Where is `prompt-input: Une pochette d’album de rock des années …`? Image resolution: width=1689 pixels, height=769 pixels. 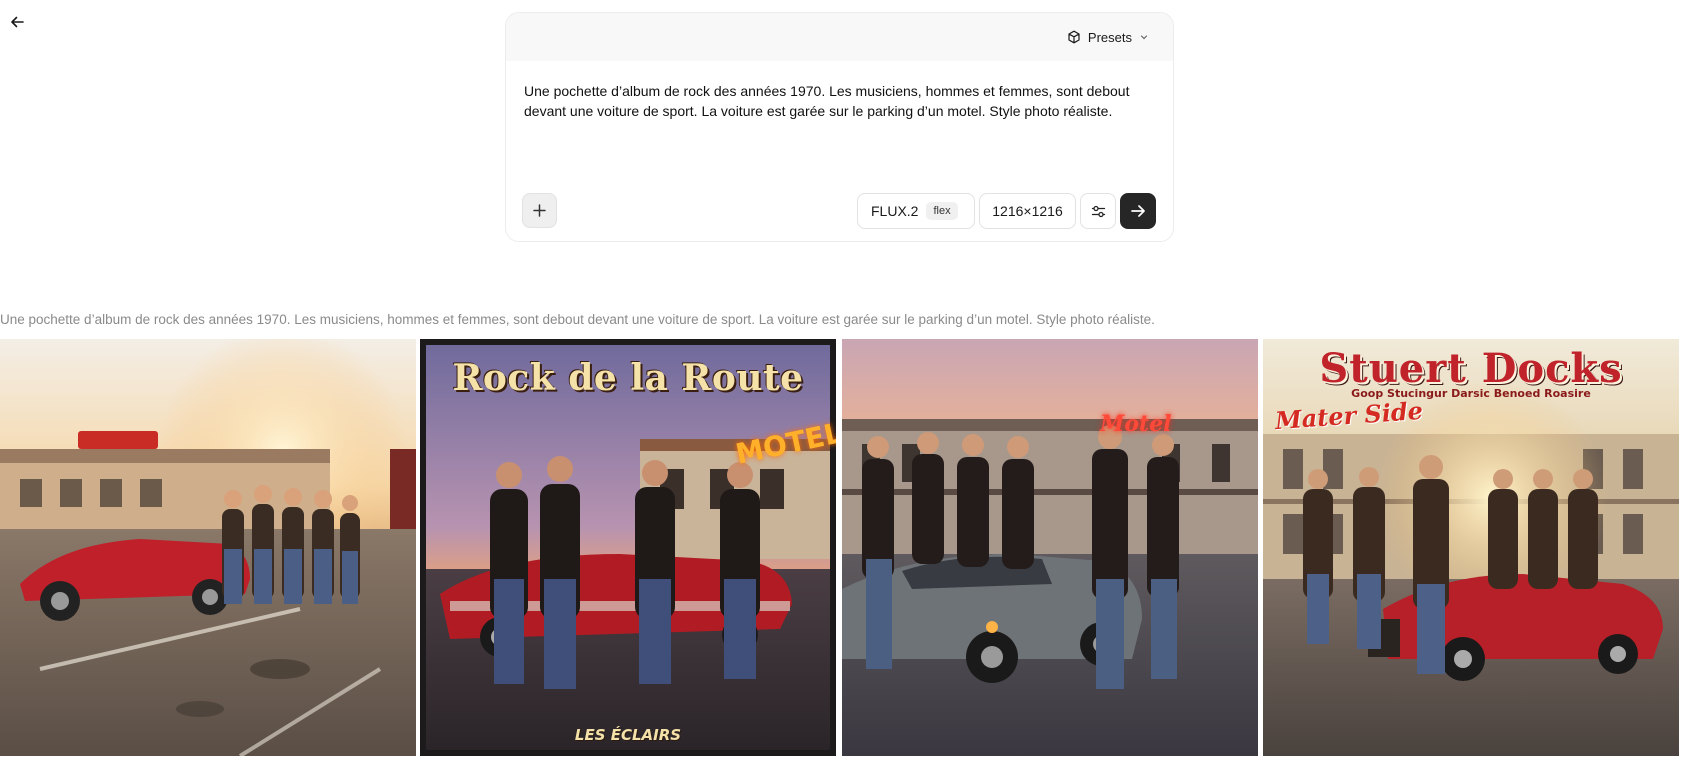
prompt-input: Une pochette d’album de rock des années … is located at coordinates (839, 101).